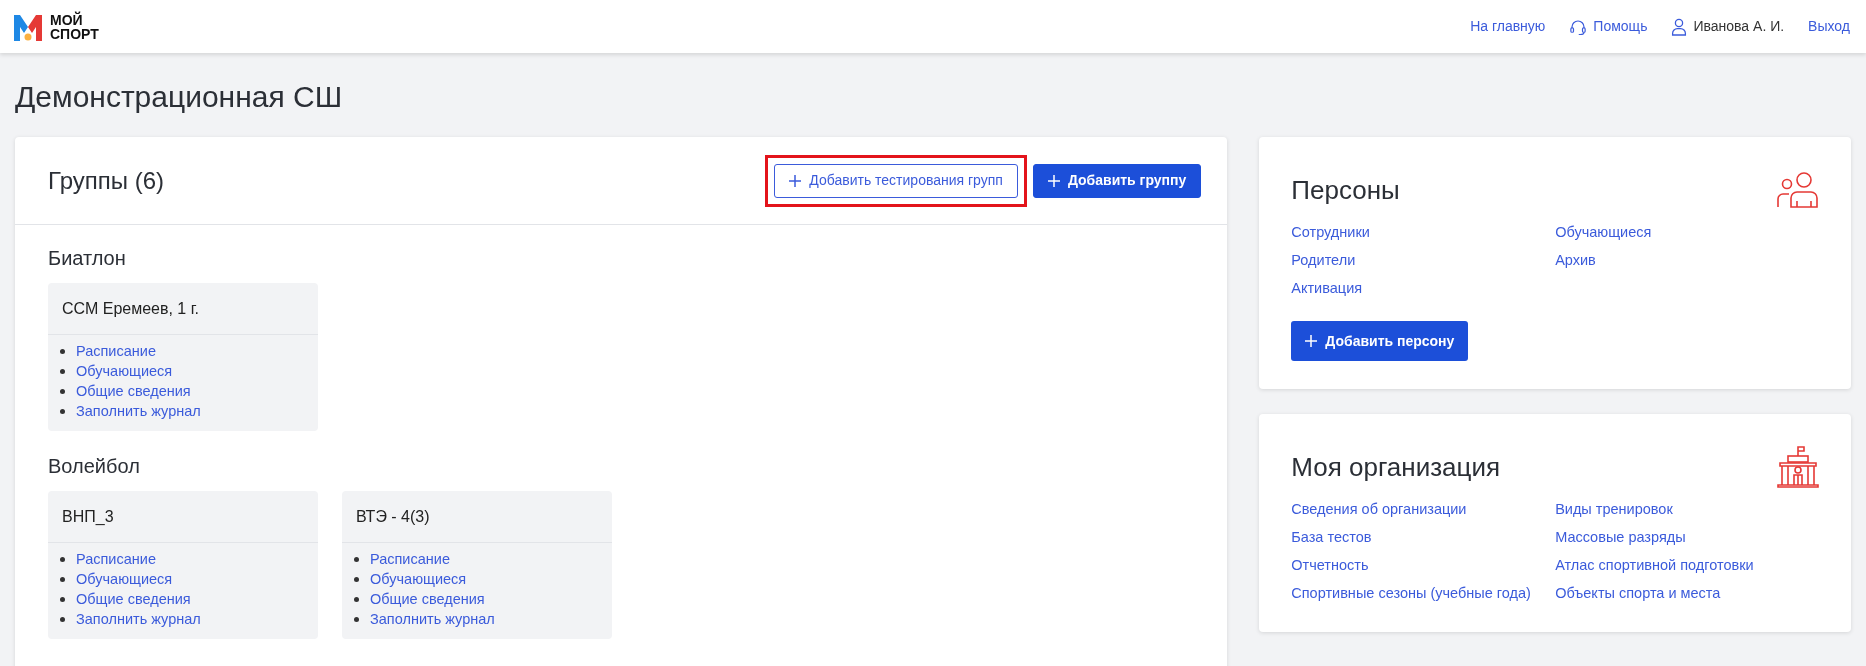 This screenshot has height=666, width=1866. Describe the element at coordinates (179, 97) in the screenshot. I see `page-title: Демонстрационная СШ` at that location.